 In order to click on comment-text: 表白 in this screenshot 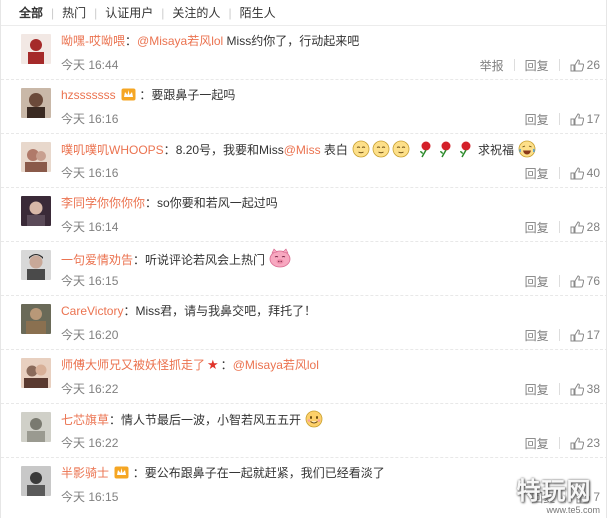, I will do `click(334, 150)`.